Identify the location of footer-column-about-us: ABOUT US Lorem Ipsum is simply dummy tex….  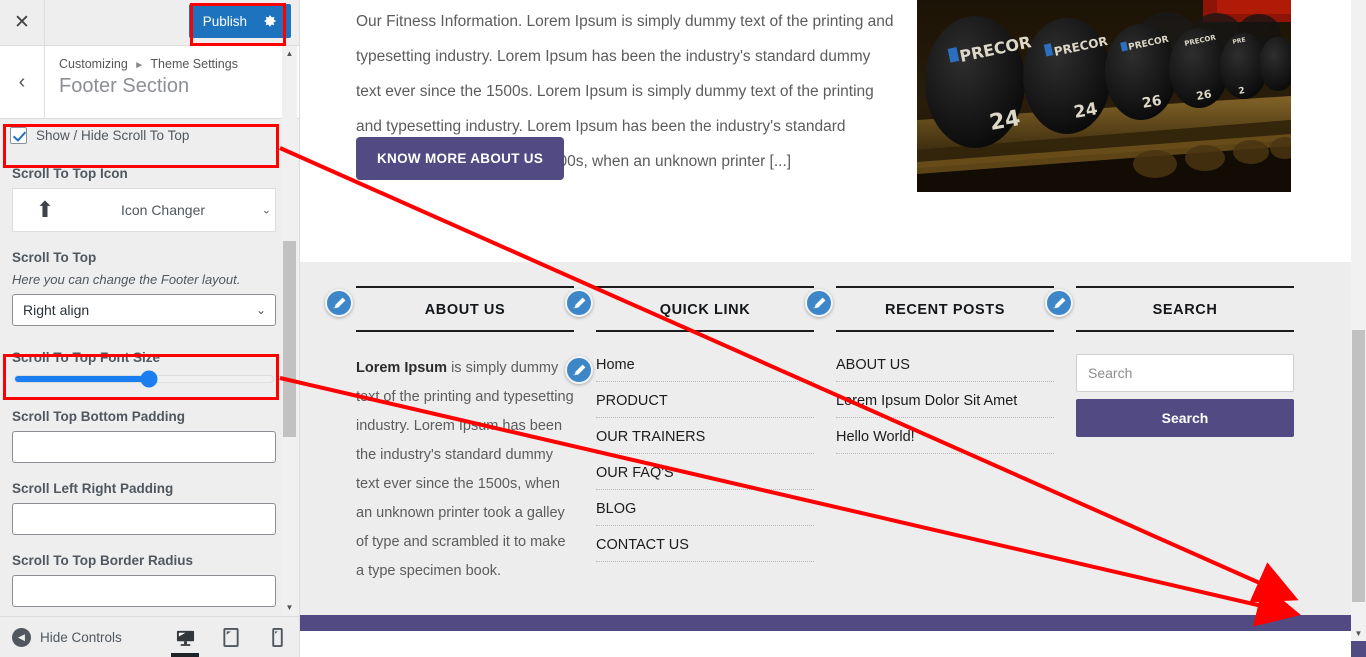
(476, 436).